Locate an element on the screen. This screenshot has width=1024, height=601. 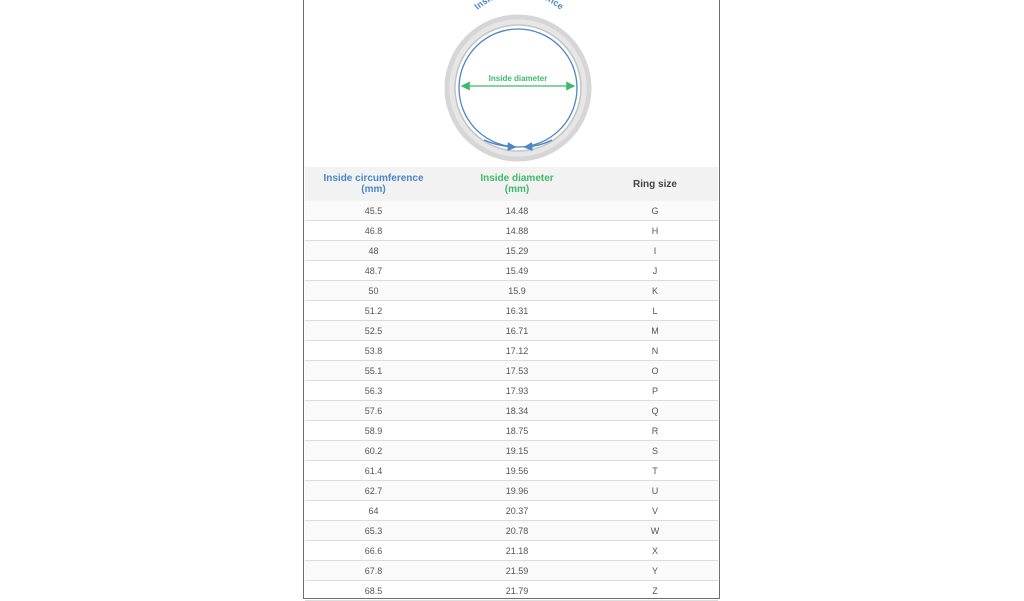
table-row: 65.3 20.78 W is located at coordinates (511, 530).